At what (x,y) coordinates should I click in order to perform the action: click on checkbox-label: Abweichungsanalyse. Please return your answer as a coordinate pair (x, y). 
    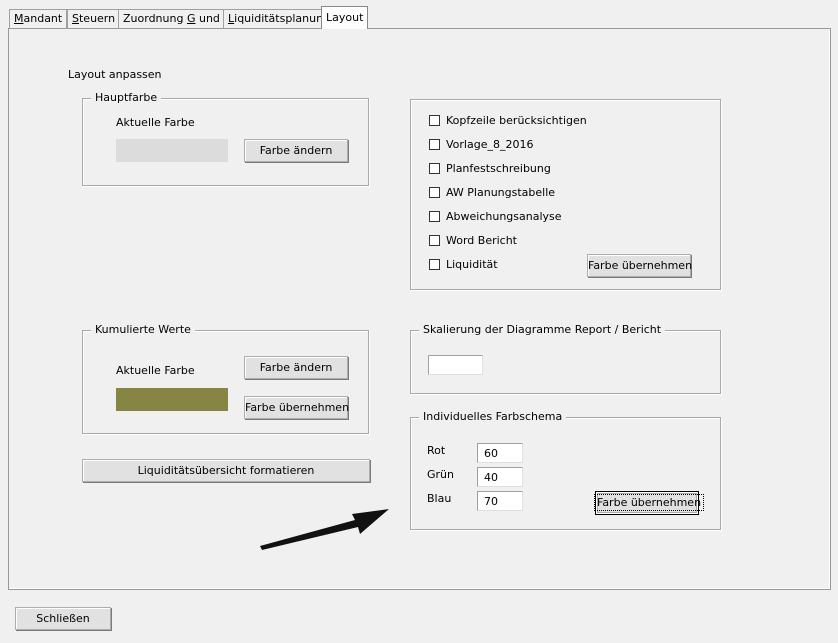
    Looking at the image, I should click on (504, 216).